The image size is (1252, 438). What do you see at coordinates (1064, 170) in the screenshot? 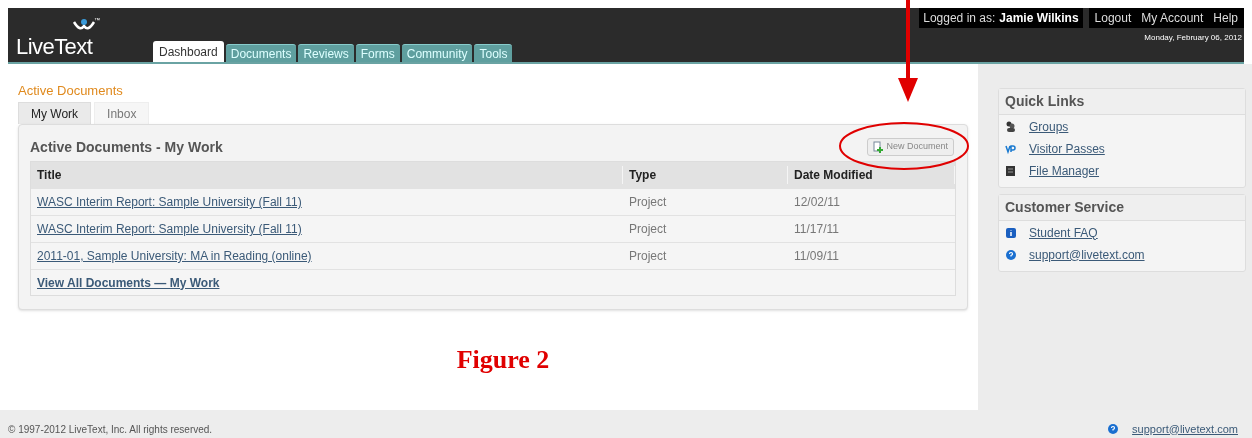
I see `sidebar-link: File Manager` at bounding box center [1064, 170].